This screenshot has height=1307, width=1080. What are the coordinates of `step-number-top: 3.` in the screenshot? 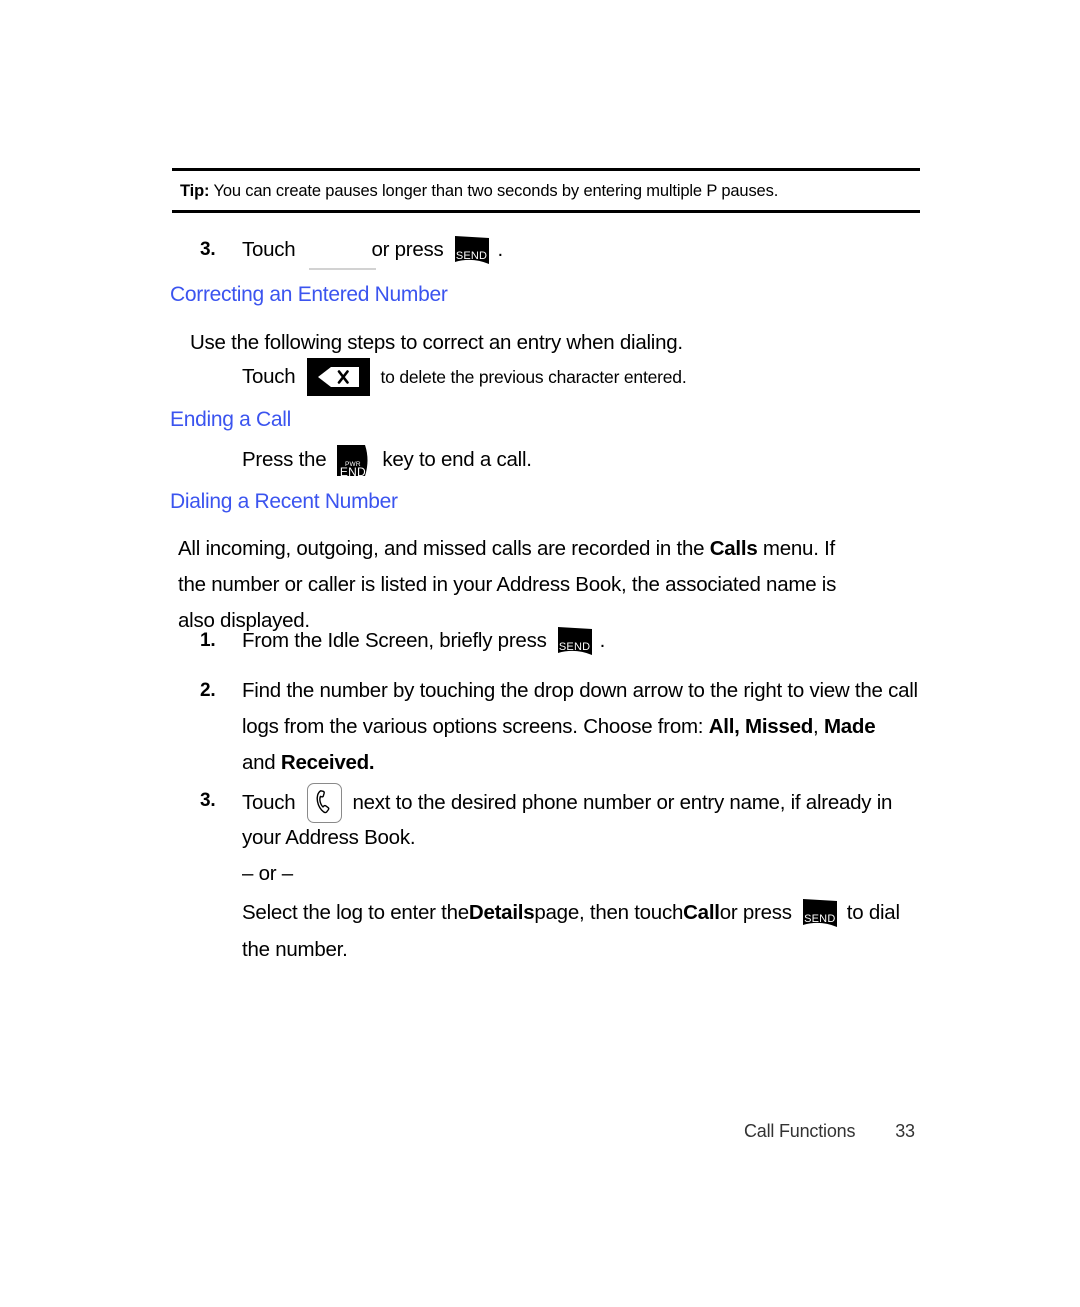 It's located at (208, 249).